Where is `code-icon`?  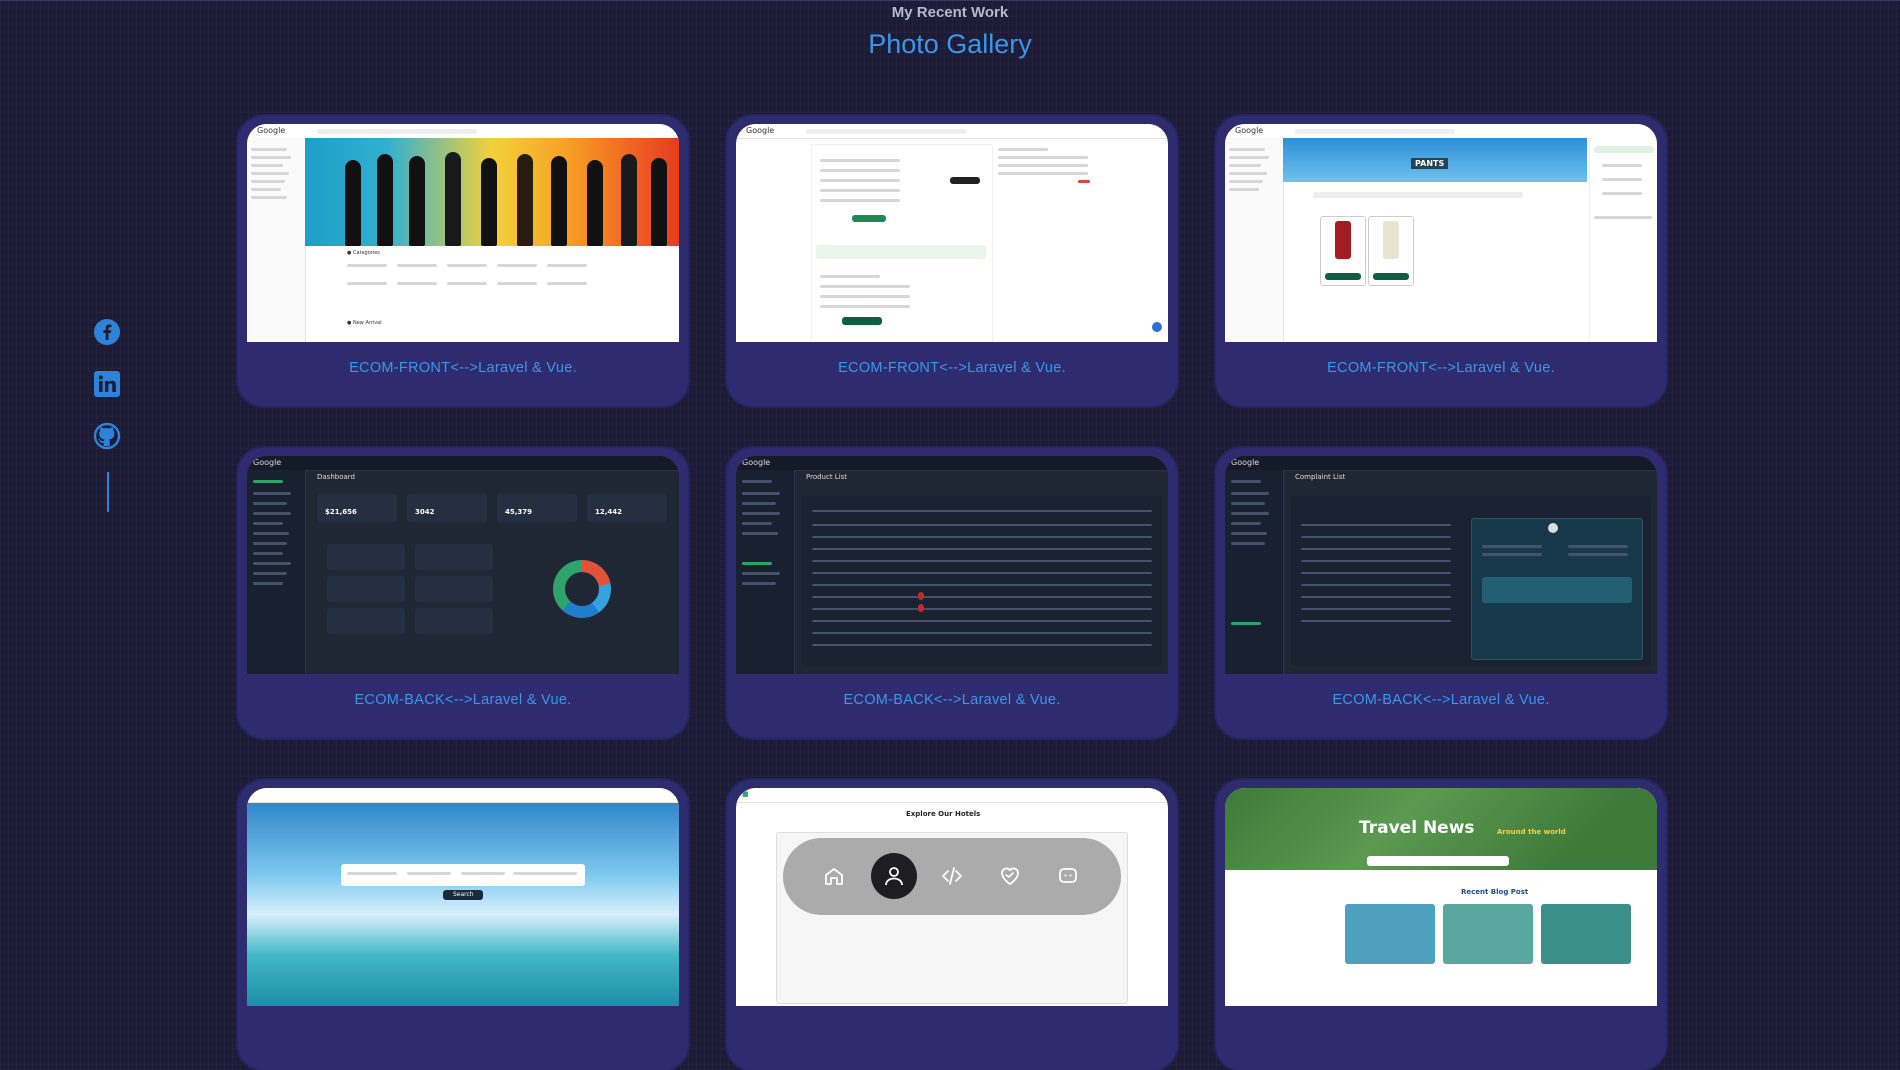
code-icon is located at coordinates (952, 876).